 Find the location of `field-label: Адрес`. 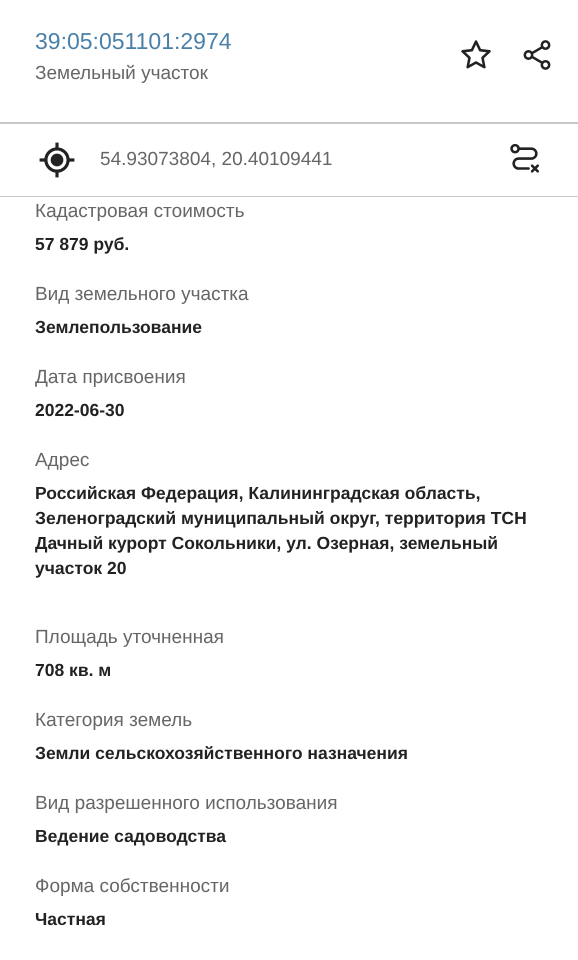

field-label: Адрес is located at coordinates (62, 461).